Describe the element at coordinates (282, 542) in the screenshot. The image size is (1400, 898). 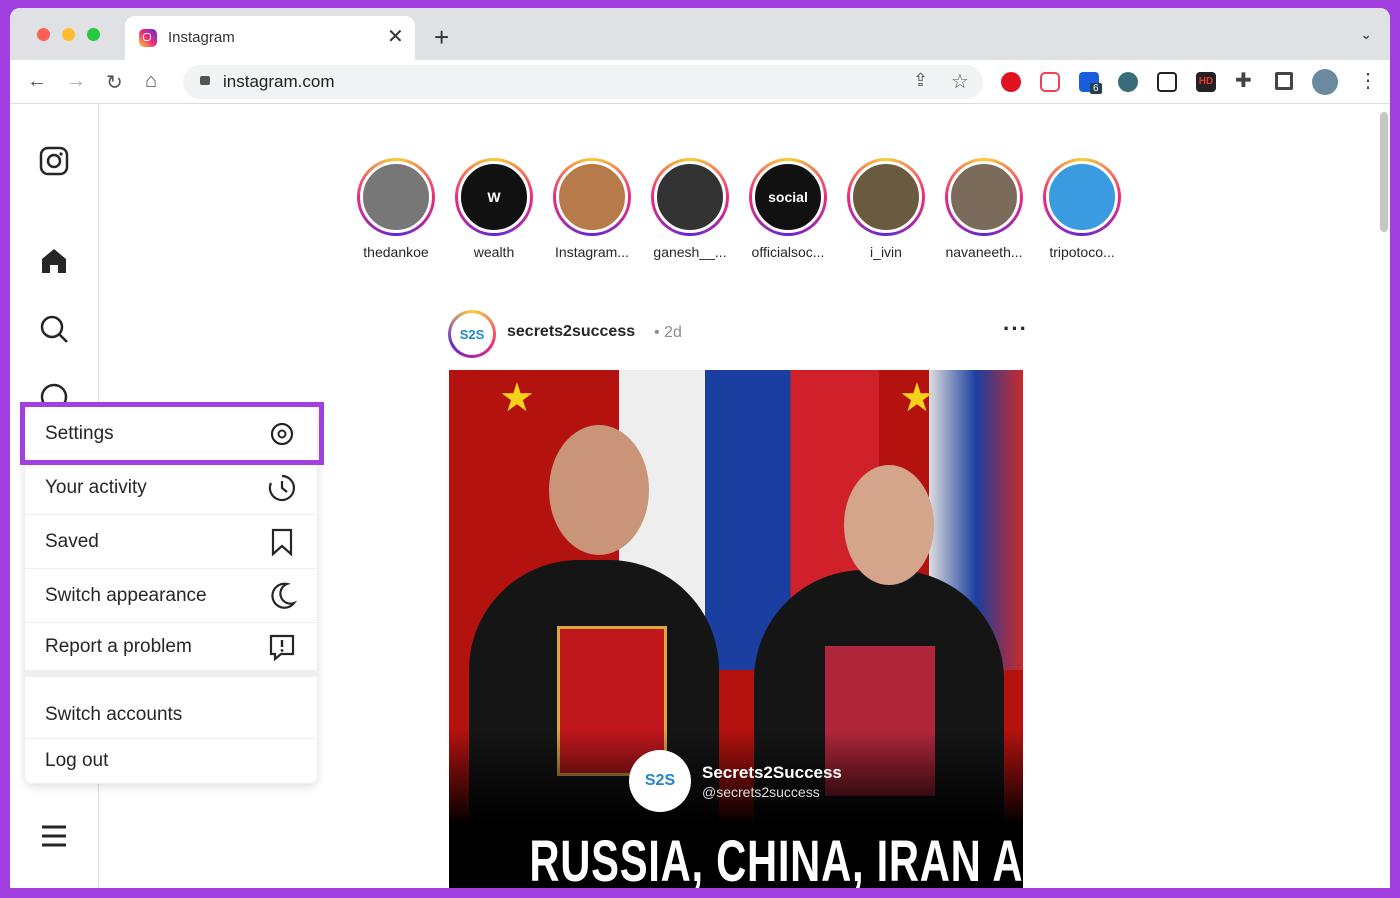
I see `bookmark-icon` at that location.